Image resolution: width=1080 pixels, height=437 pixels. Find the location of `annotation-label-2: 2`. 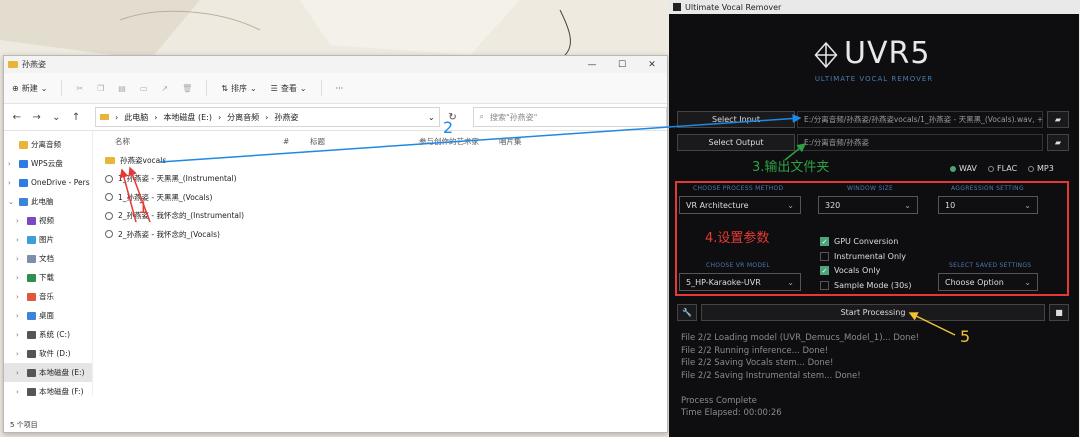

annotation-label-2: 2 is located at coordinates (448, 127).